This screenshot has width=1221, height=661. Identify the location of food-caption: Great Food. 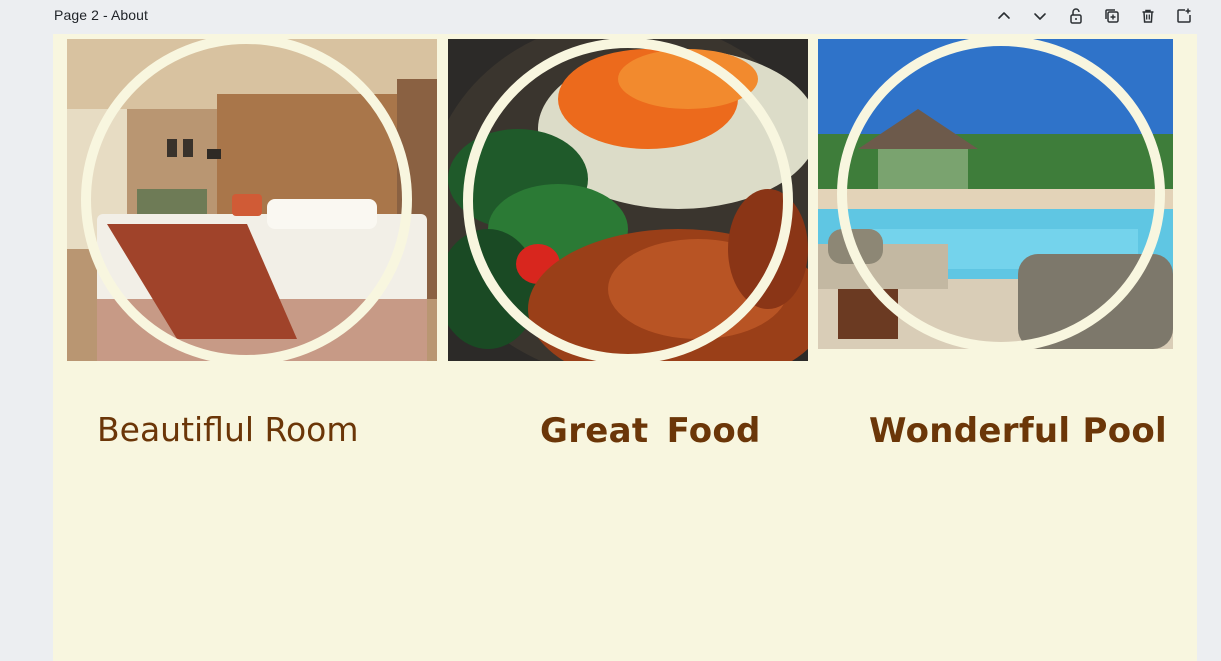
(650, 431).